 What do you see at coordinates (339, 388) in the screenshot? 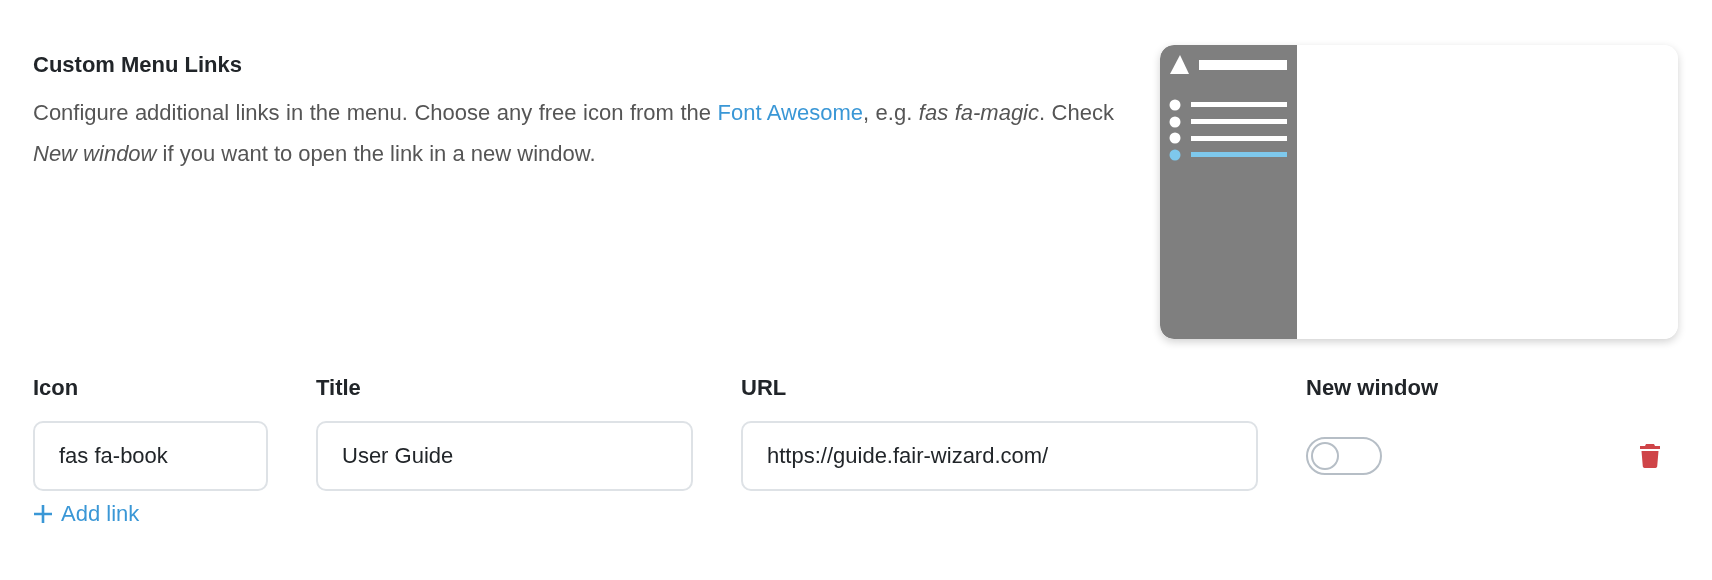
I see `column-label: Title` at bounding box center [339, 388].